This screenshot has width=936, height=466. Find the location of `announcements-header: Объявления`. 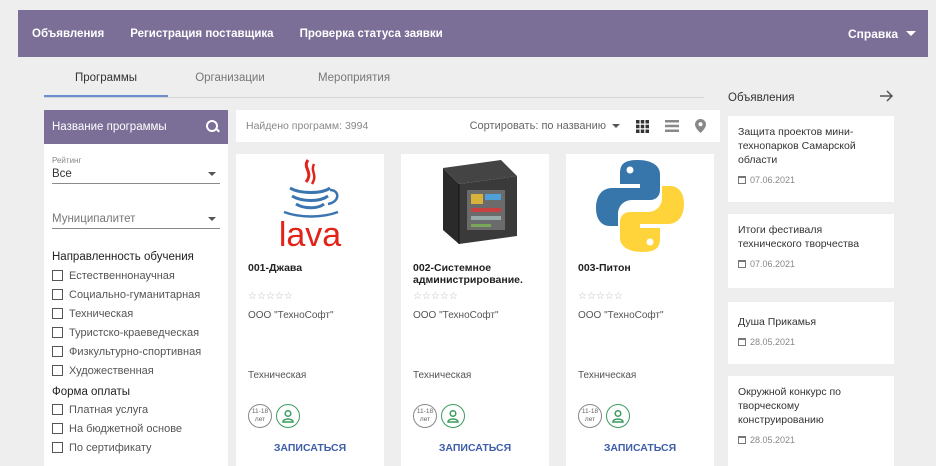

announcements-header: Объявления is located at coordinates (811, 98).